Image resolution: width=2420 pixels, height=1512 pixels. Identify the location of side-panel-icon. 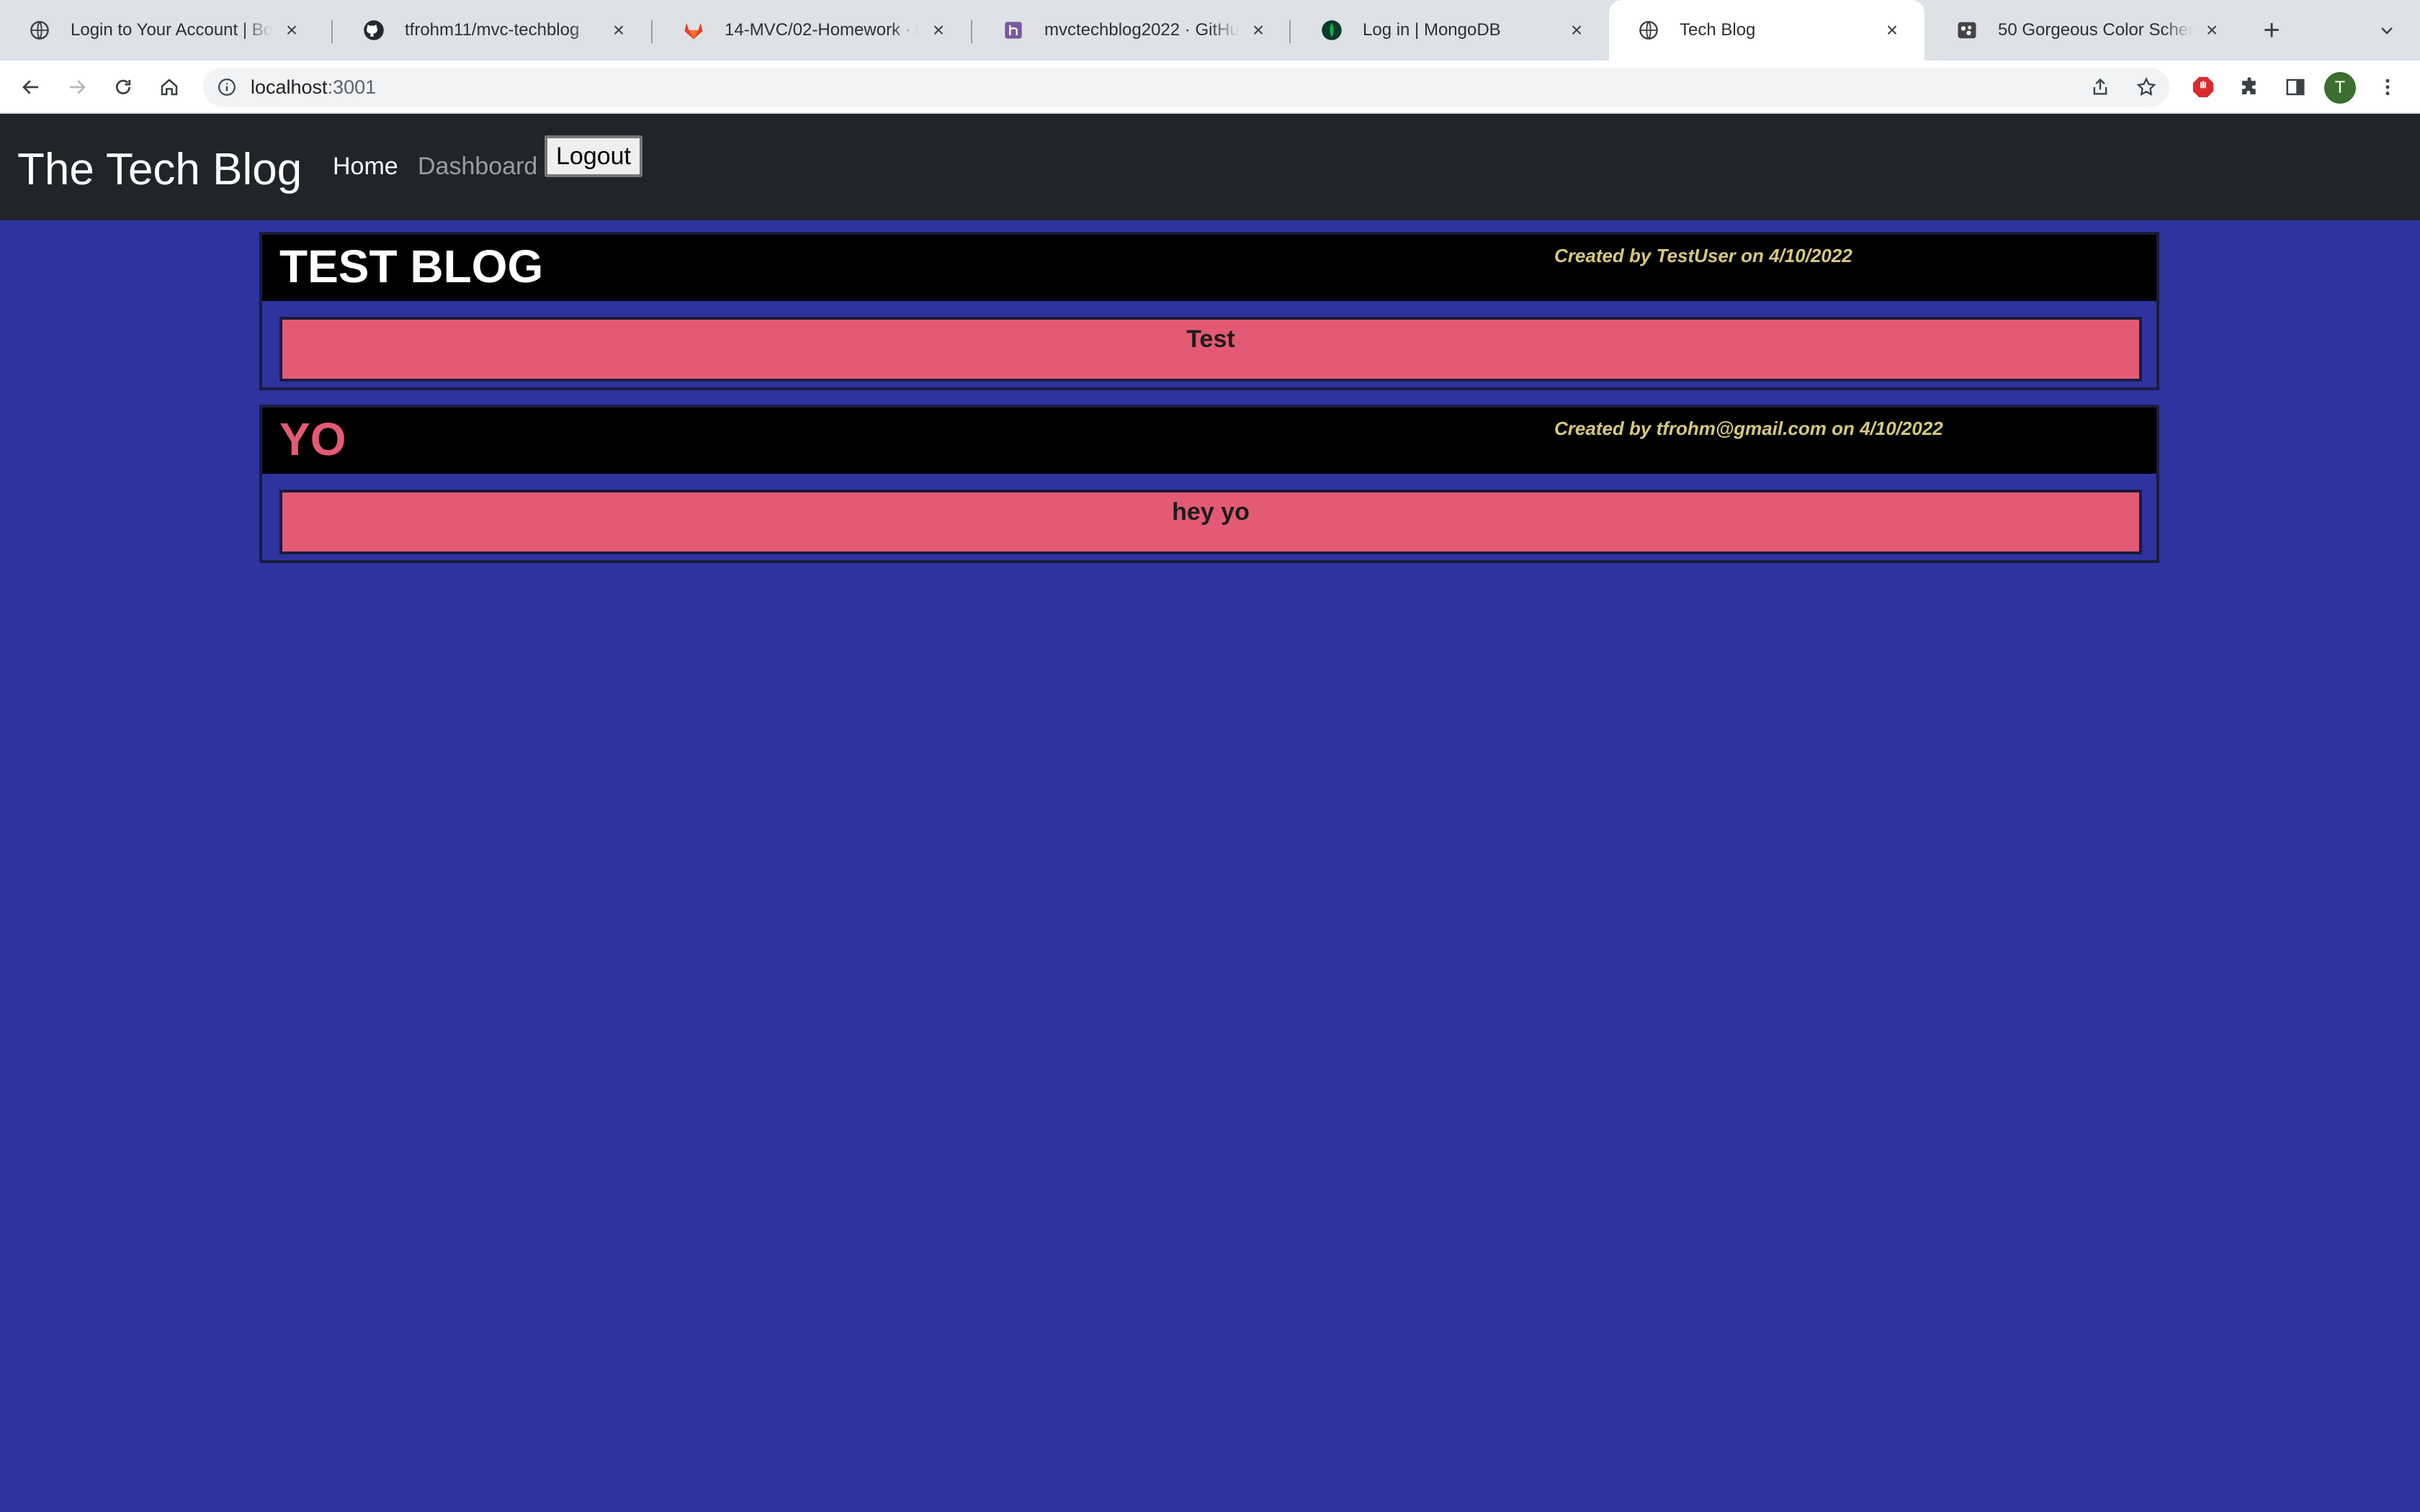
(2295, 87).